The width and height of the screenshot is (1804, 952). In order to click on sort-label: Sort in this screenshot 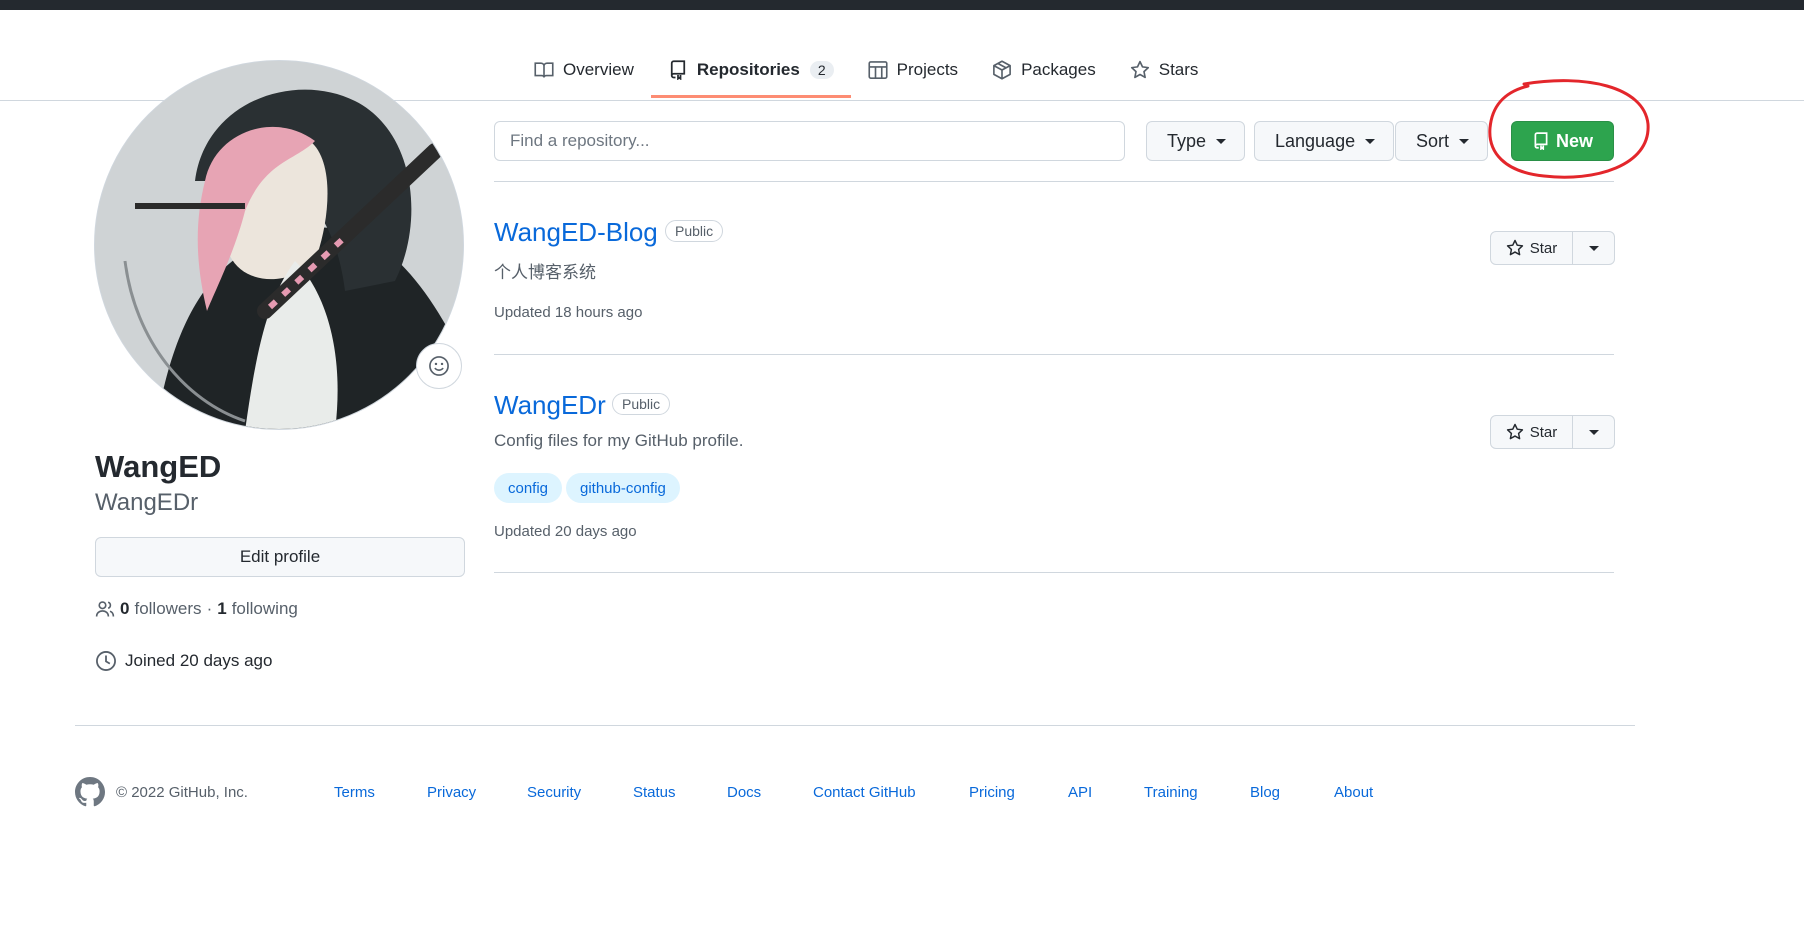, I will do `click(1433, 140)`.